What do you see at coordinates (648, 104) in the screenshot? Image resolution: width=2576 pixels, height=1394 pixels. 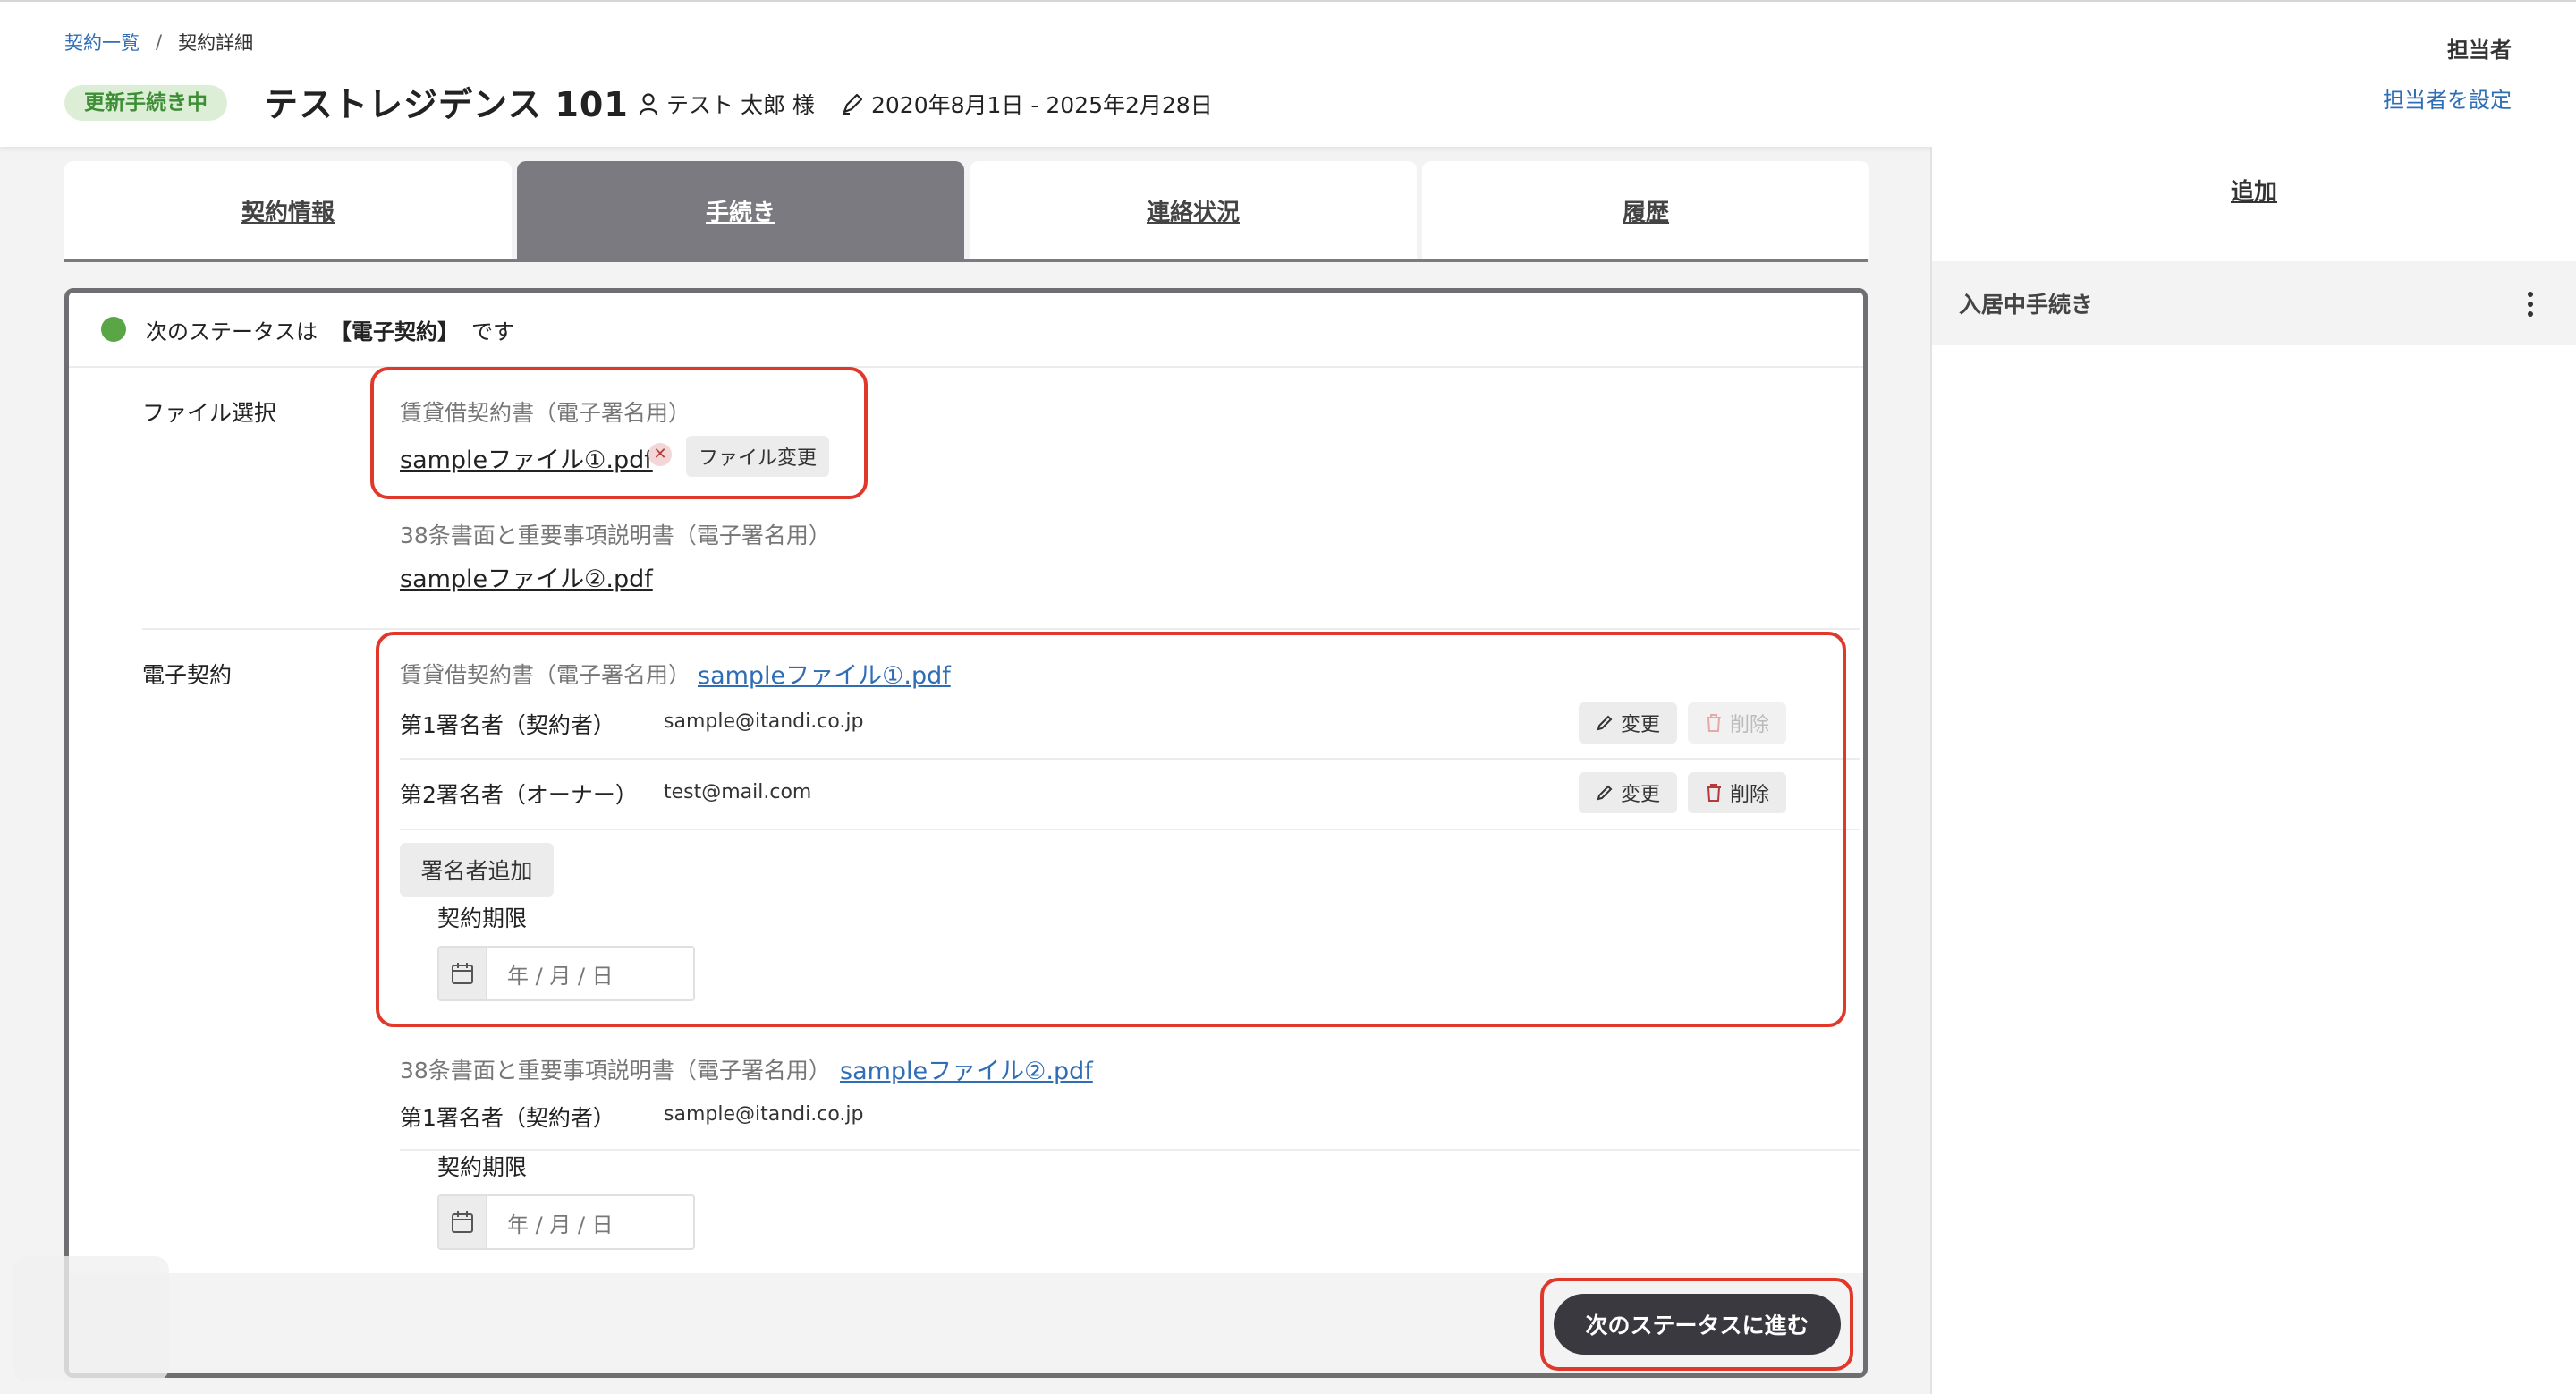 I see `person-icon` at bounding box center [648, 104].